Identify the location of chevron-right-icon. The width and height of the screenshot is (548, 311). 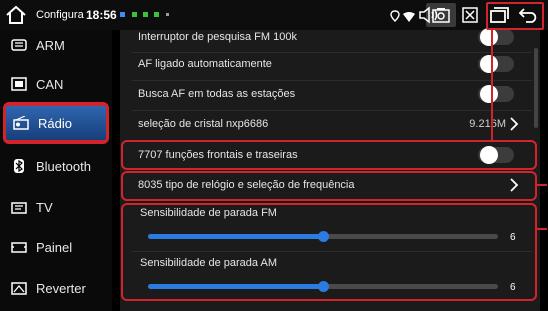
(514, 124).